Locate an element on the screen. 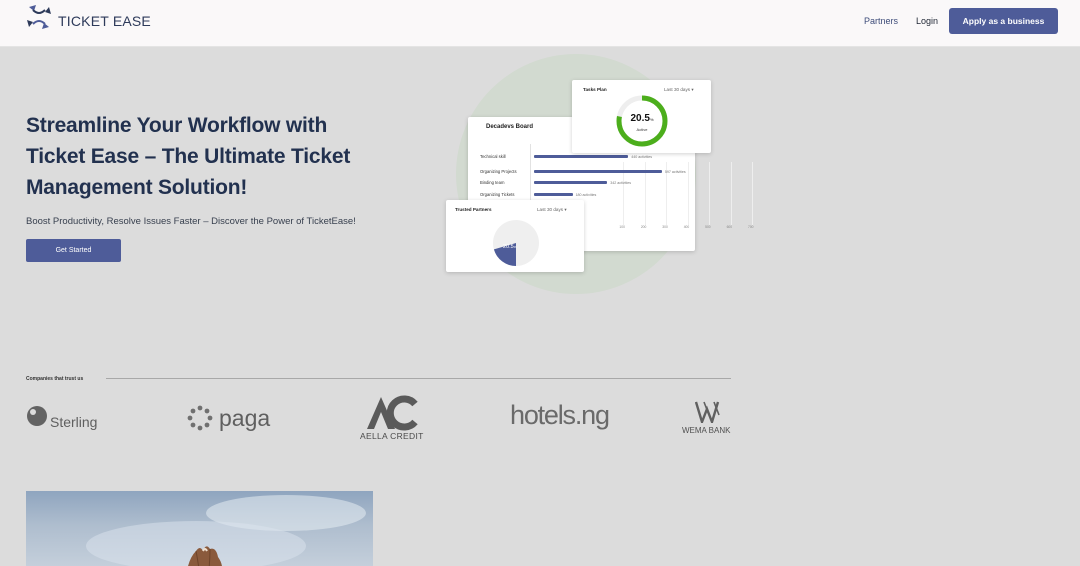 The width and height of the screenshot is (1080, 566). board-bar-value: 440 activities is located at coordinates (642, 156).